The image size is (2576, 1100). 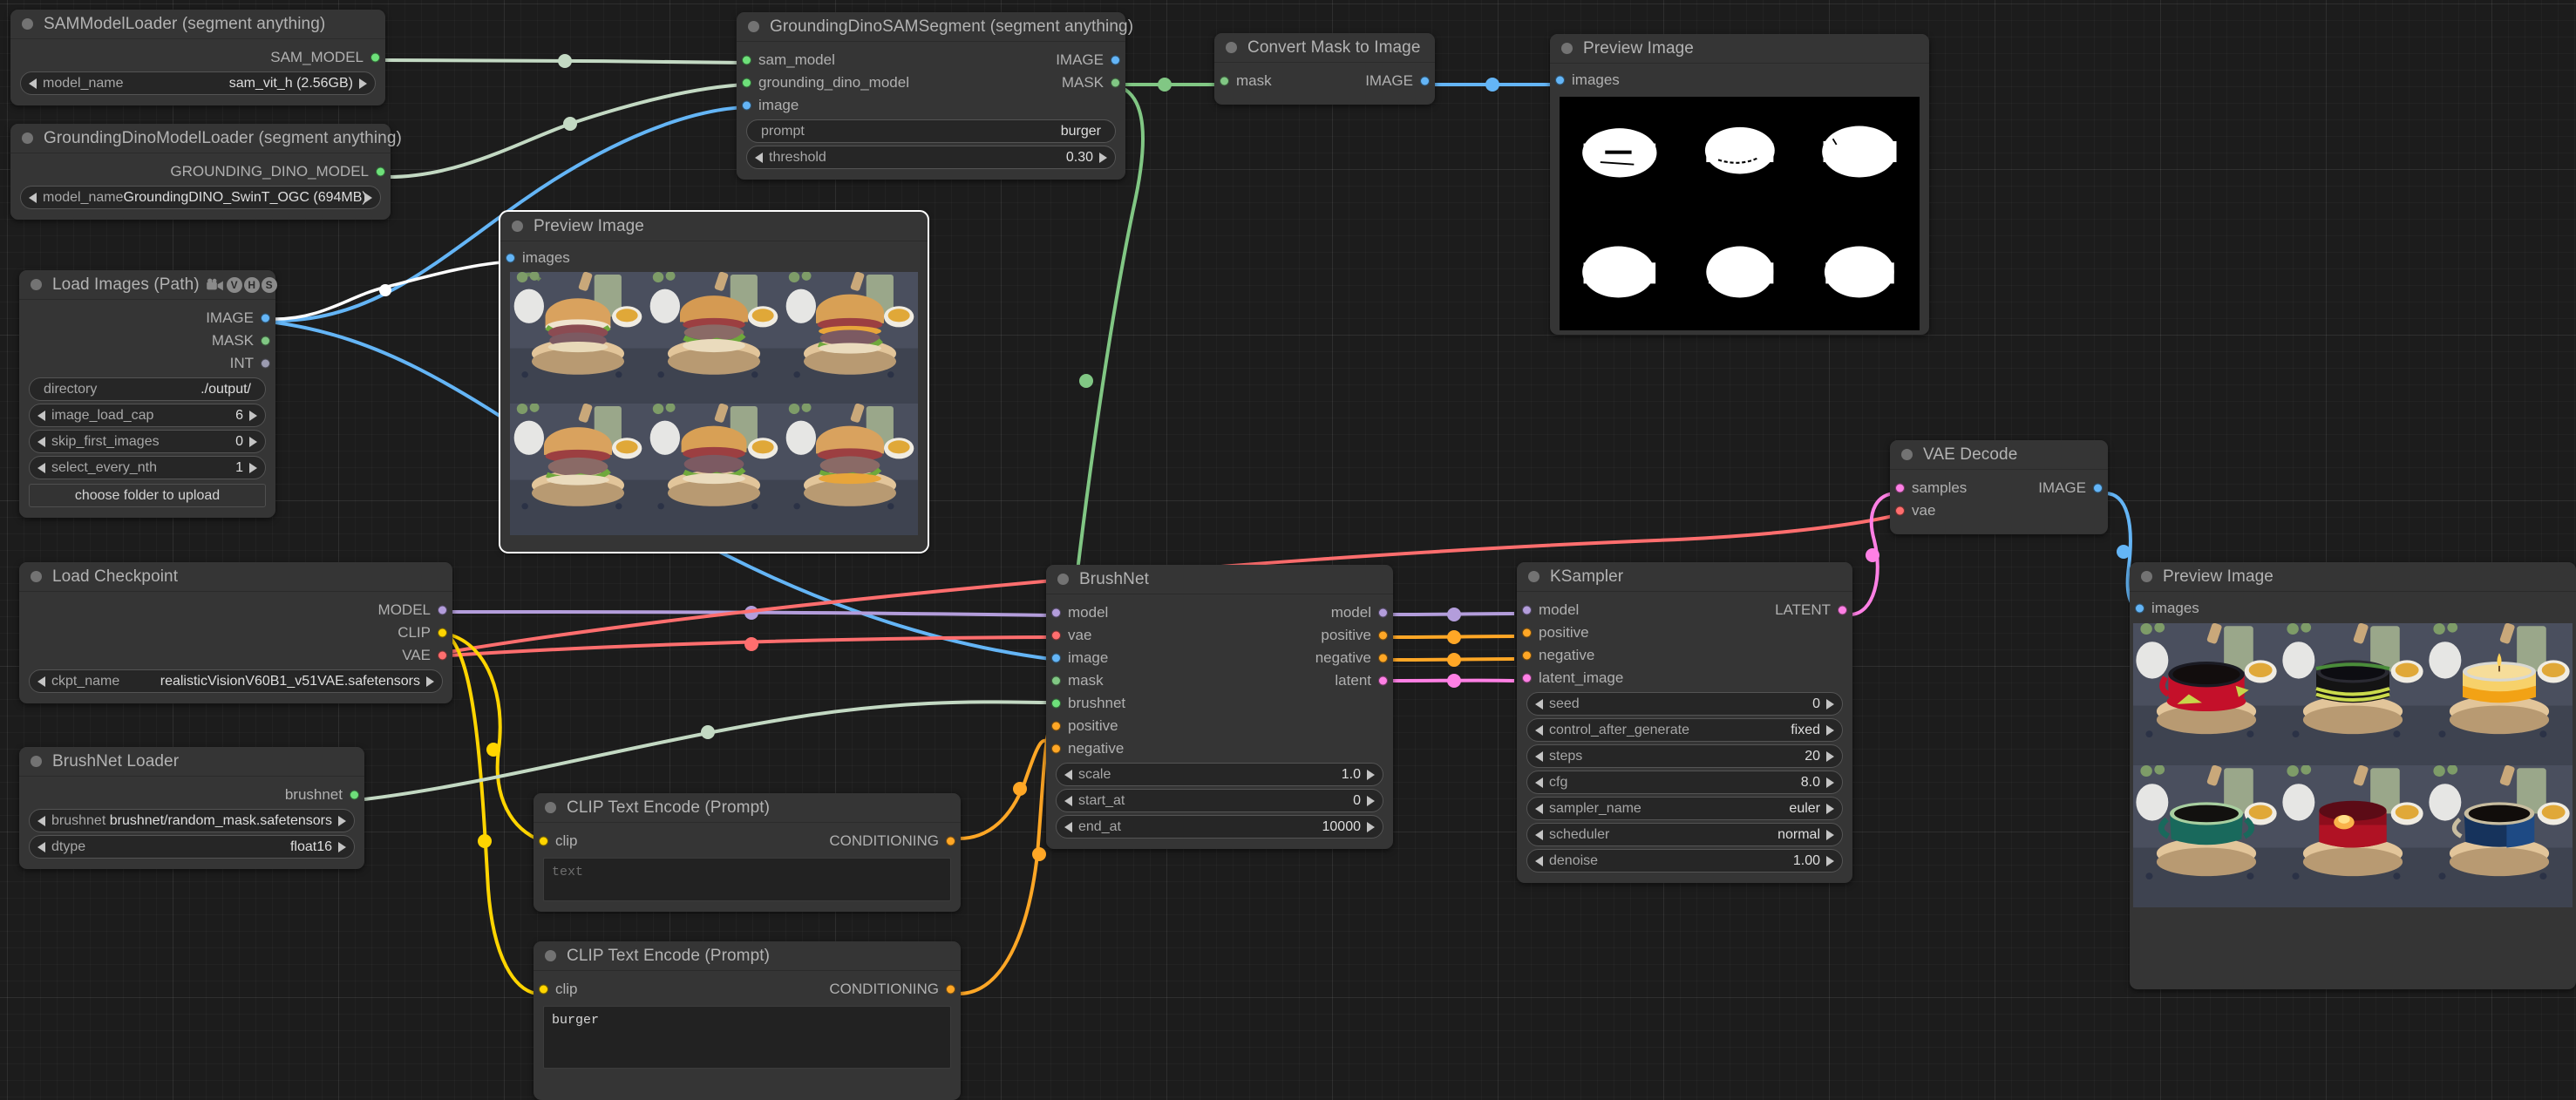 What do you see at coordinates (147, 441) in the screenshot?
I see `widget-skip-first-images: skip_first_images 0` at bounding box center [147, 441].